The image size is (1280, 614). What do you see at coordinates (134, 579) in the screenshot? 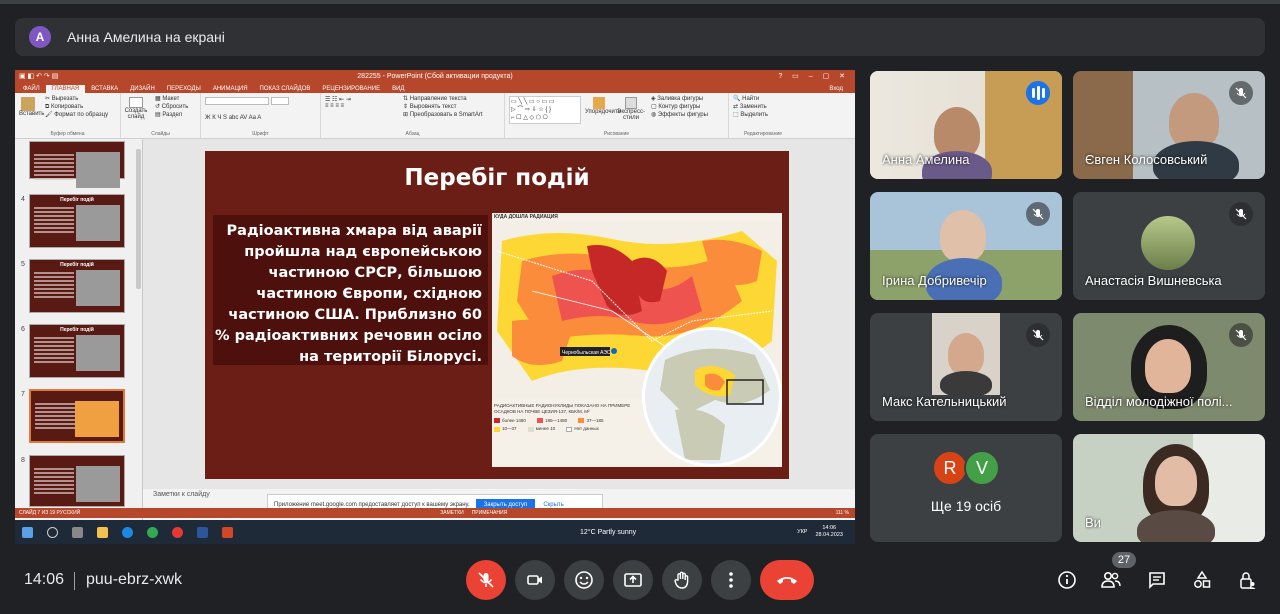
I see `meeting-code: puu-ebrz-xwk` at bounding box center [134, 579].